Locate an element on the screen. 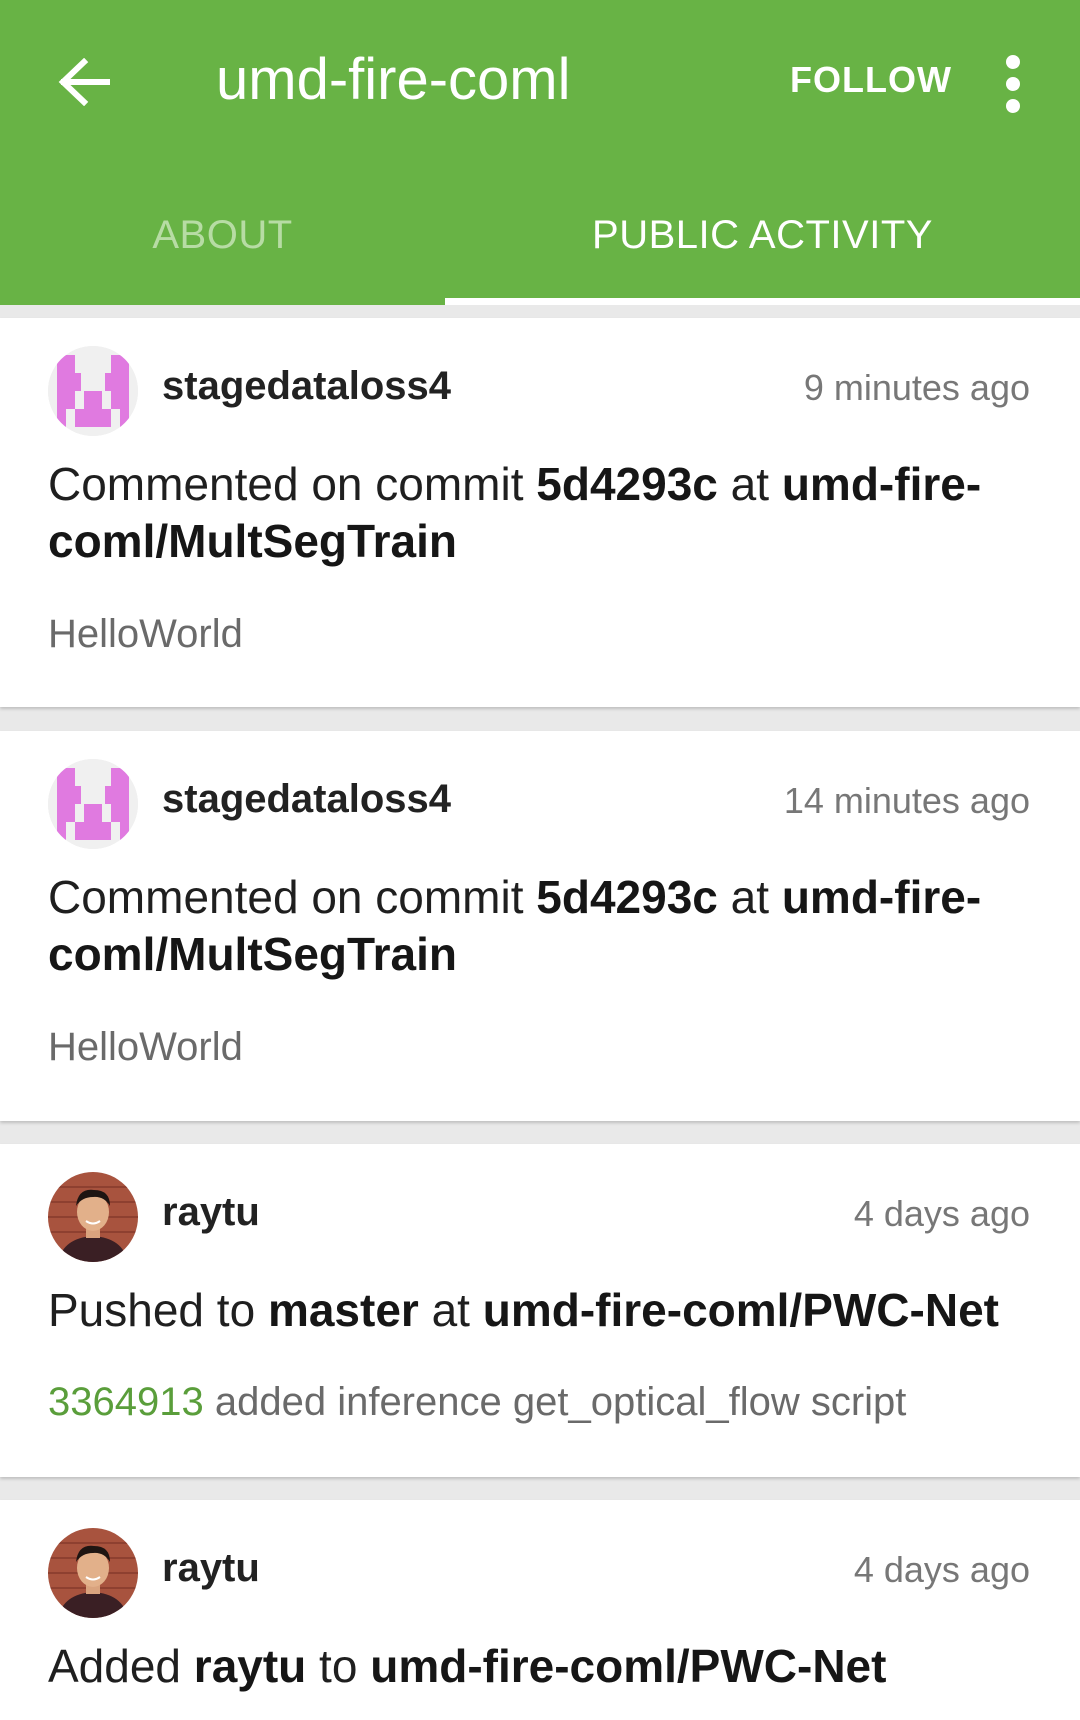 Image resolution: width=1080 pixels, height=1720 pixels. action-text: to is located at coordinates (338, 1666).